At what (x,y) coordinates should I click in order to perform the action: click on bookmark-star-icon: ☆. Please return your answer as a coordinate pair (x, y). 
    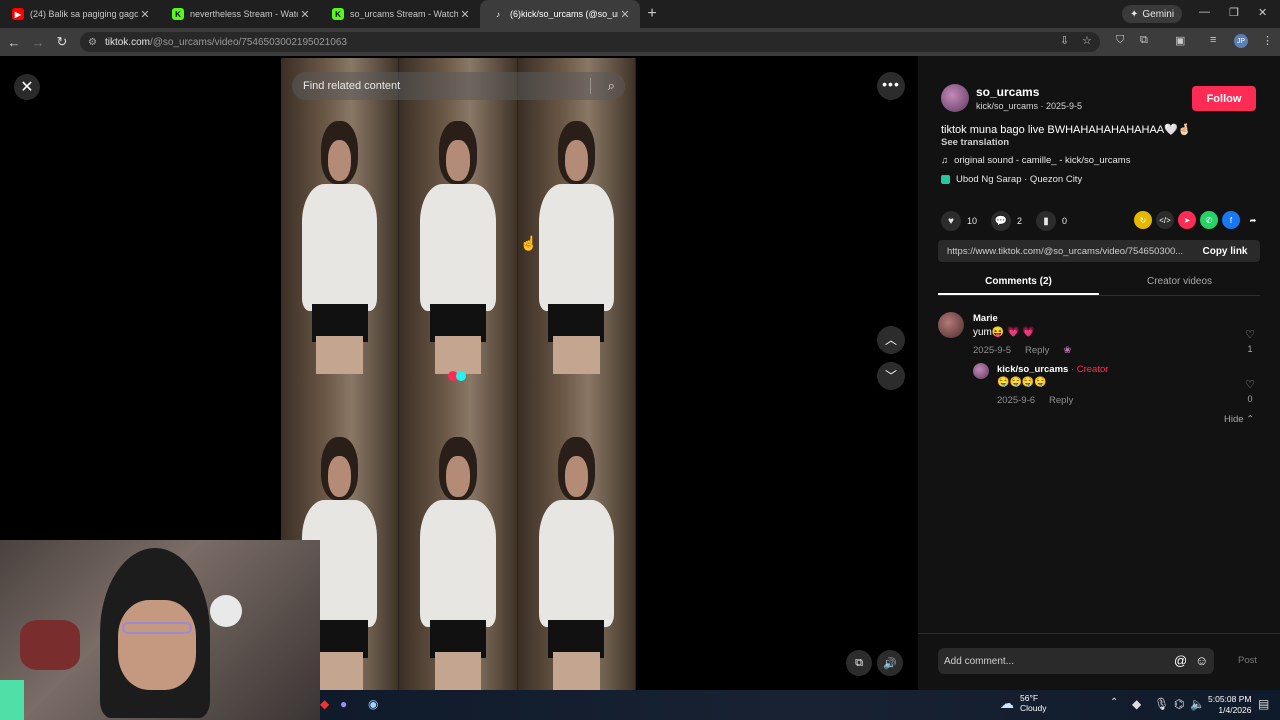
    Looking at the image, I should click on (1087, 40).